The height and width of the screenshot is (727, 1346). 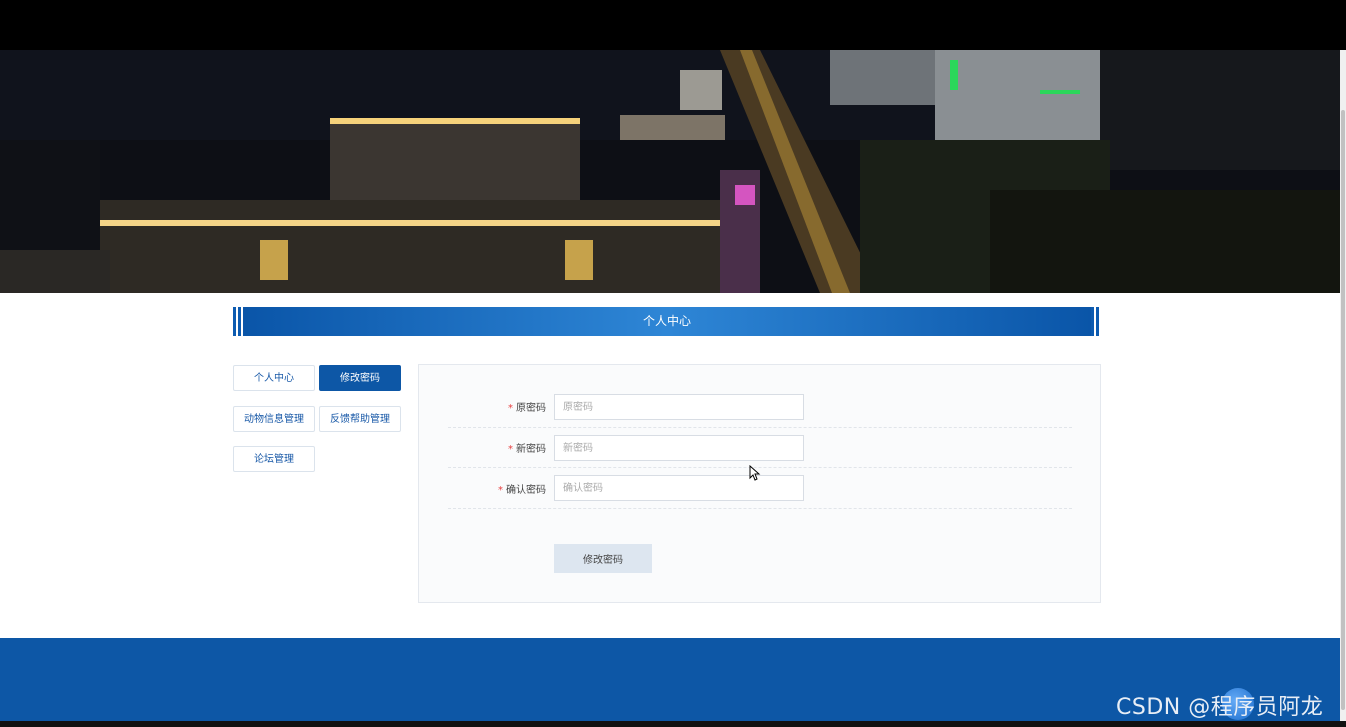 I want to click on menu-item-animal-info: 动物信息管理, so click(x=274, y=419).